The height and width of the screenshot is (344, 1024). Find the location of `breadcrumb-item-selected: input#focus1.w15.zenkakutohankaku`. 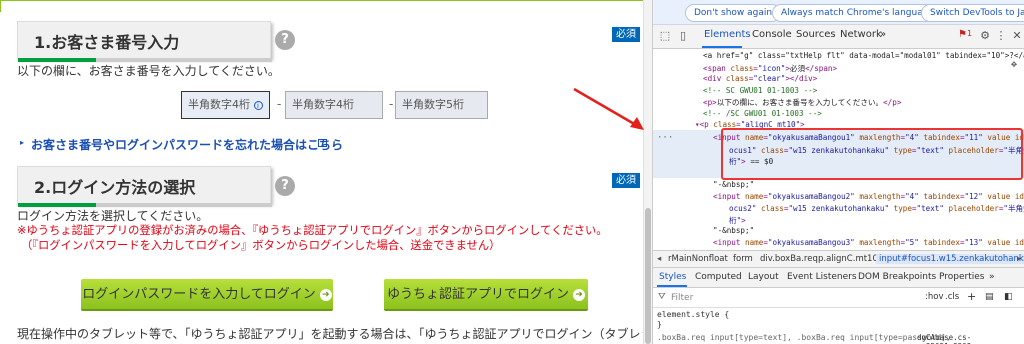

breadcrumb-item-selected: input#focus1.w15.zenkakutohankaku is located at coordinates (950, 259).